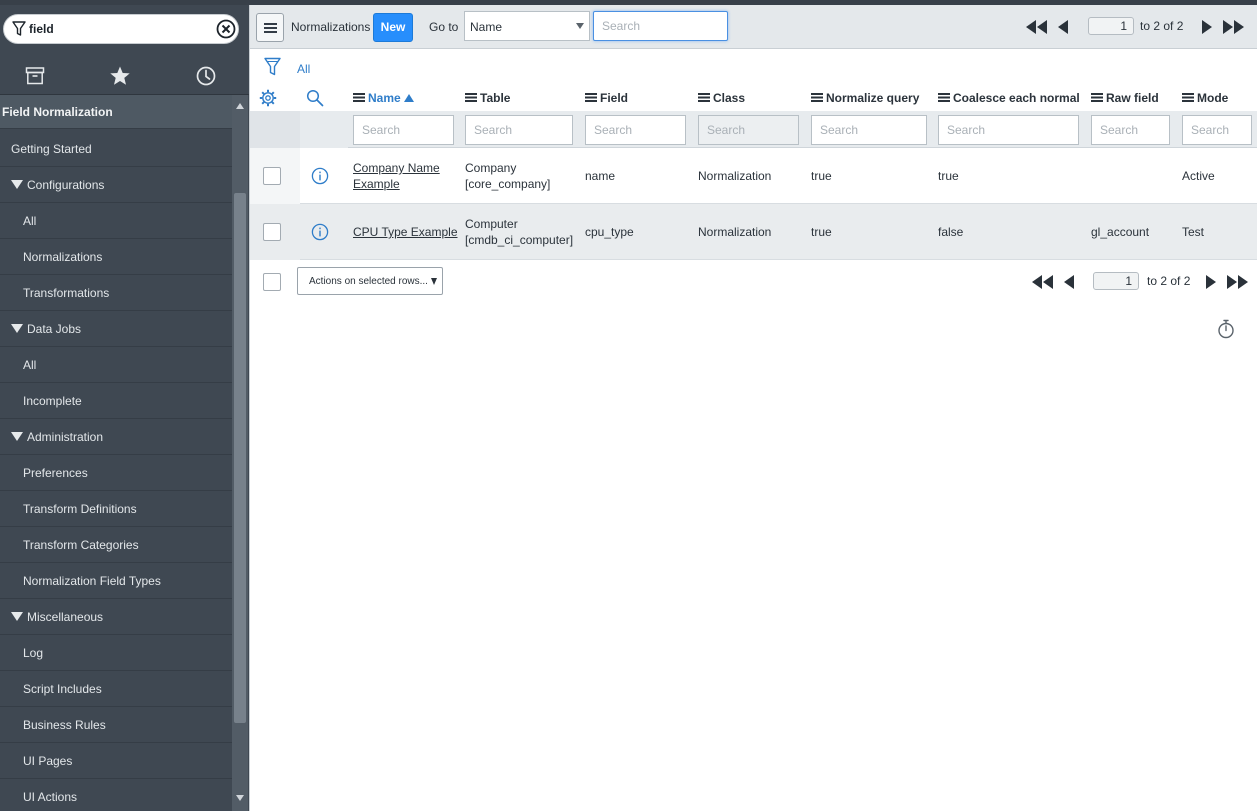 The image size is (1257, 811). I want to click on previous-page-icon, so click(1063, 27).